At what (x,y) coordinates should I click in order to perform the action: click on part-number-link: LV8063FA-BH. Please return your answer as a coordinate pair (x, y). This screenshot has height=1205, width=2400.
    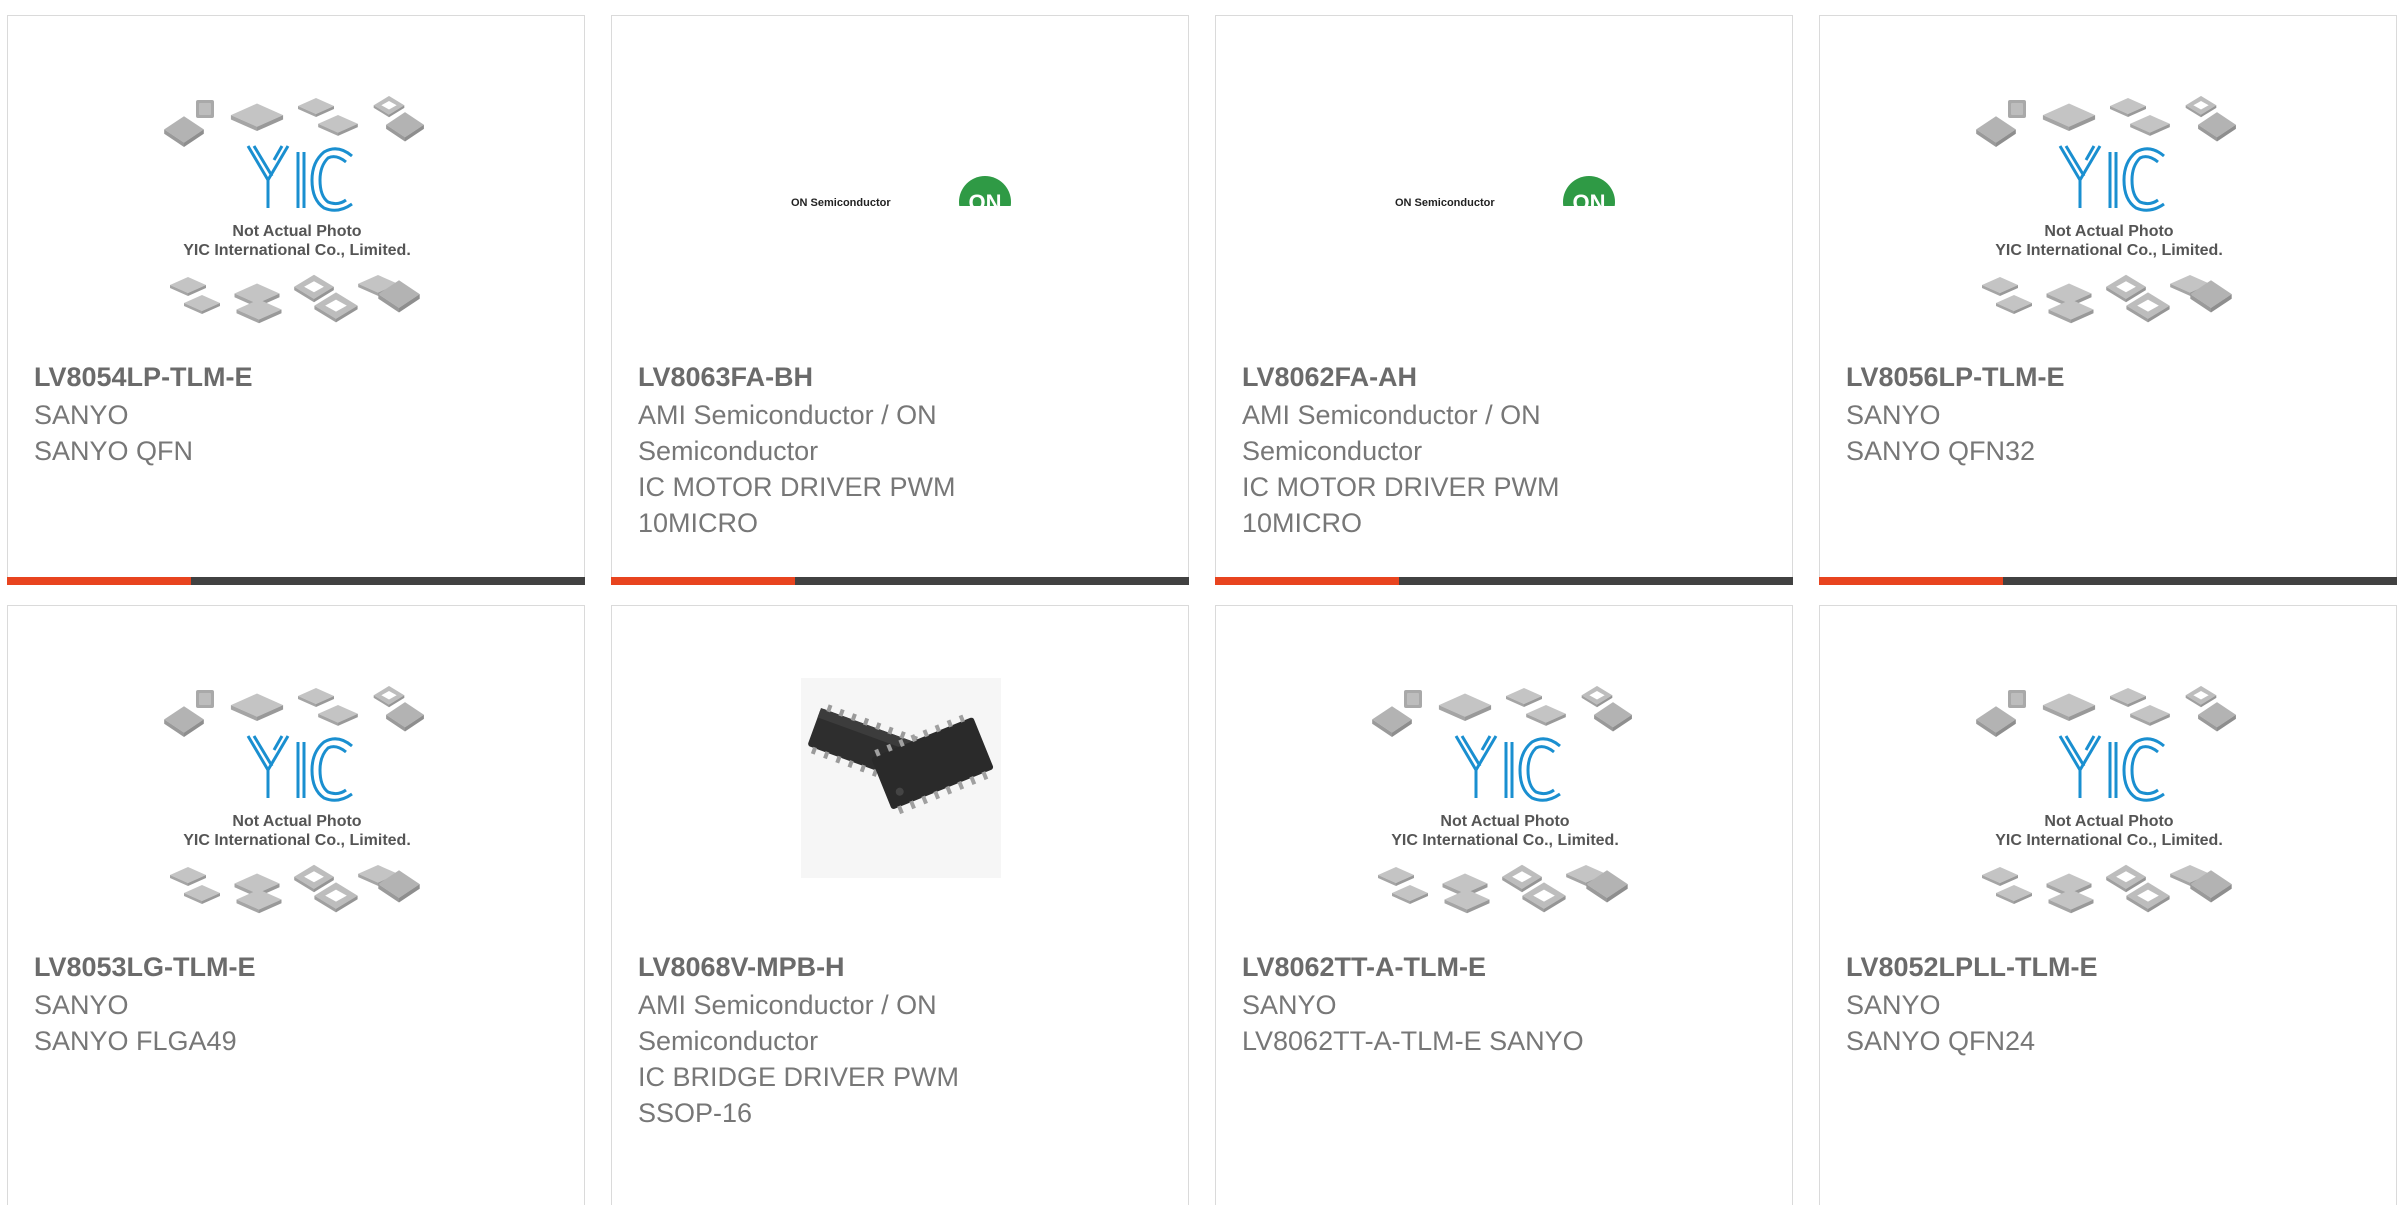
    Looking at the image, I should click on (888, 377).